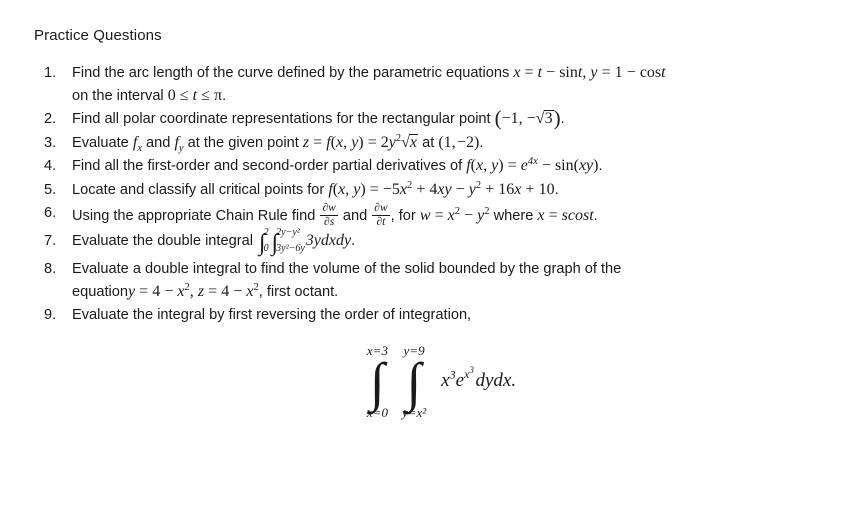 This screenshot has width=858, height=511. What do you see at coordinates (50, 189) in the screenshot?
I see `question-number: 5.` at bounding box center [50, 189].